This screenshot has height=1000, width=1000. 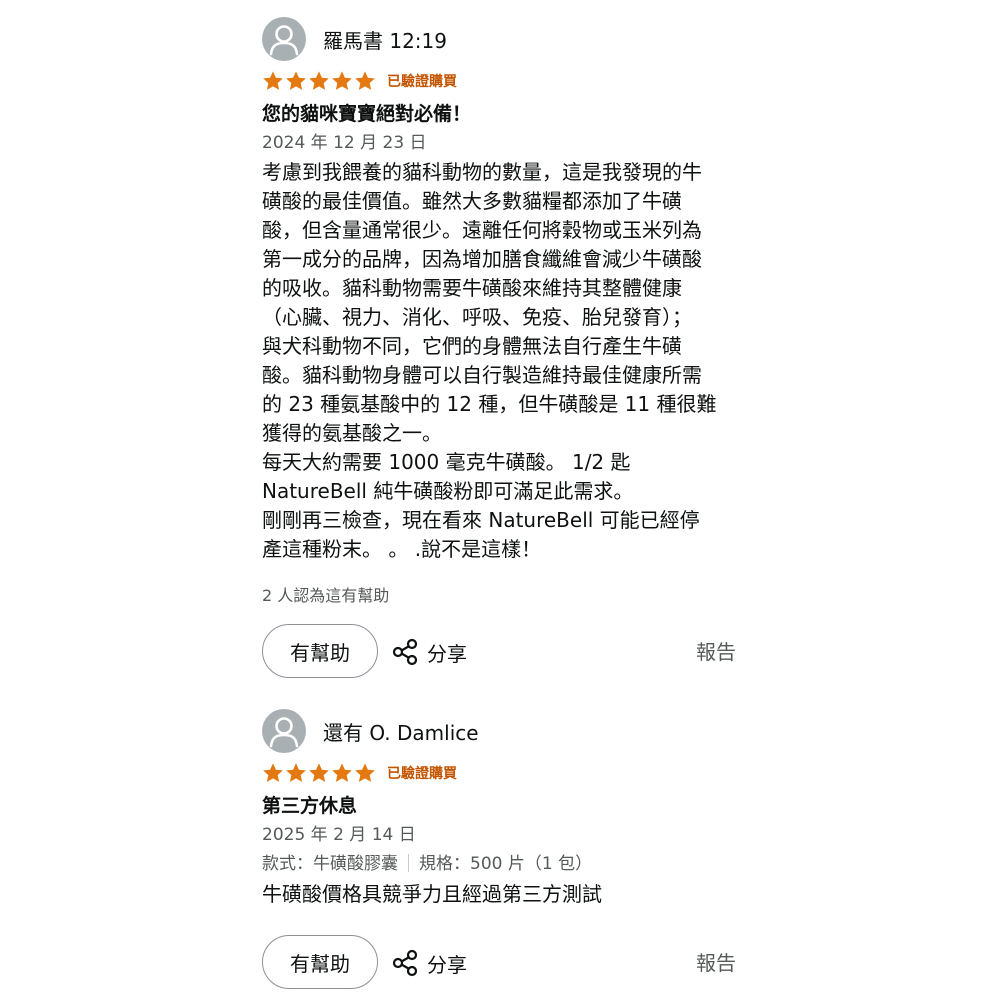 What do you see at coordinates (501, 806) in the screenshot?
I see `review-title: 第三方休息` at bounding box center [501, 806].